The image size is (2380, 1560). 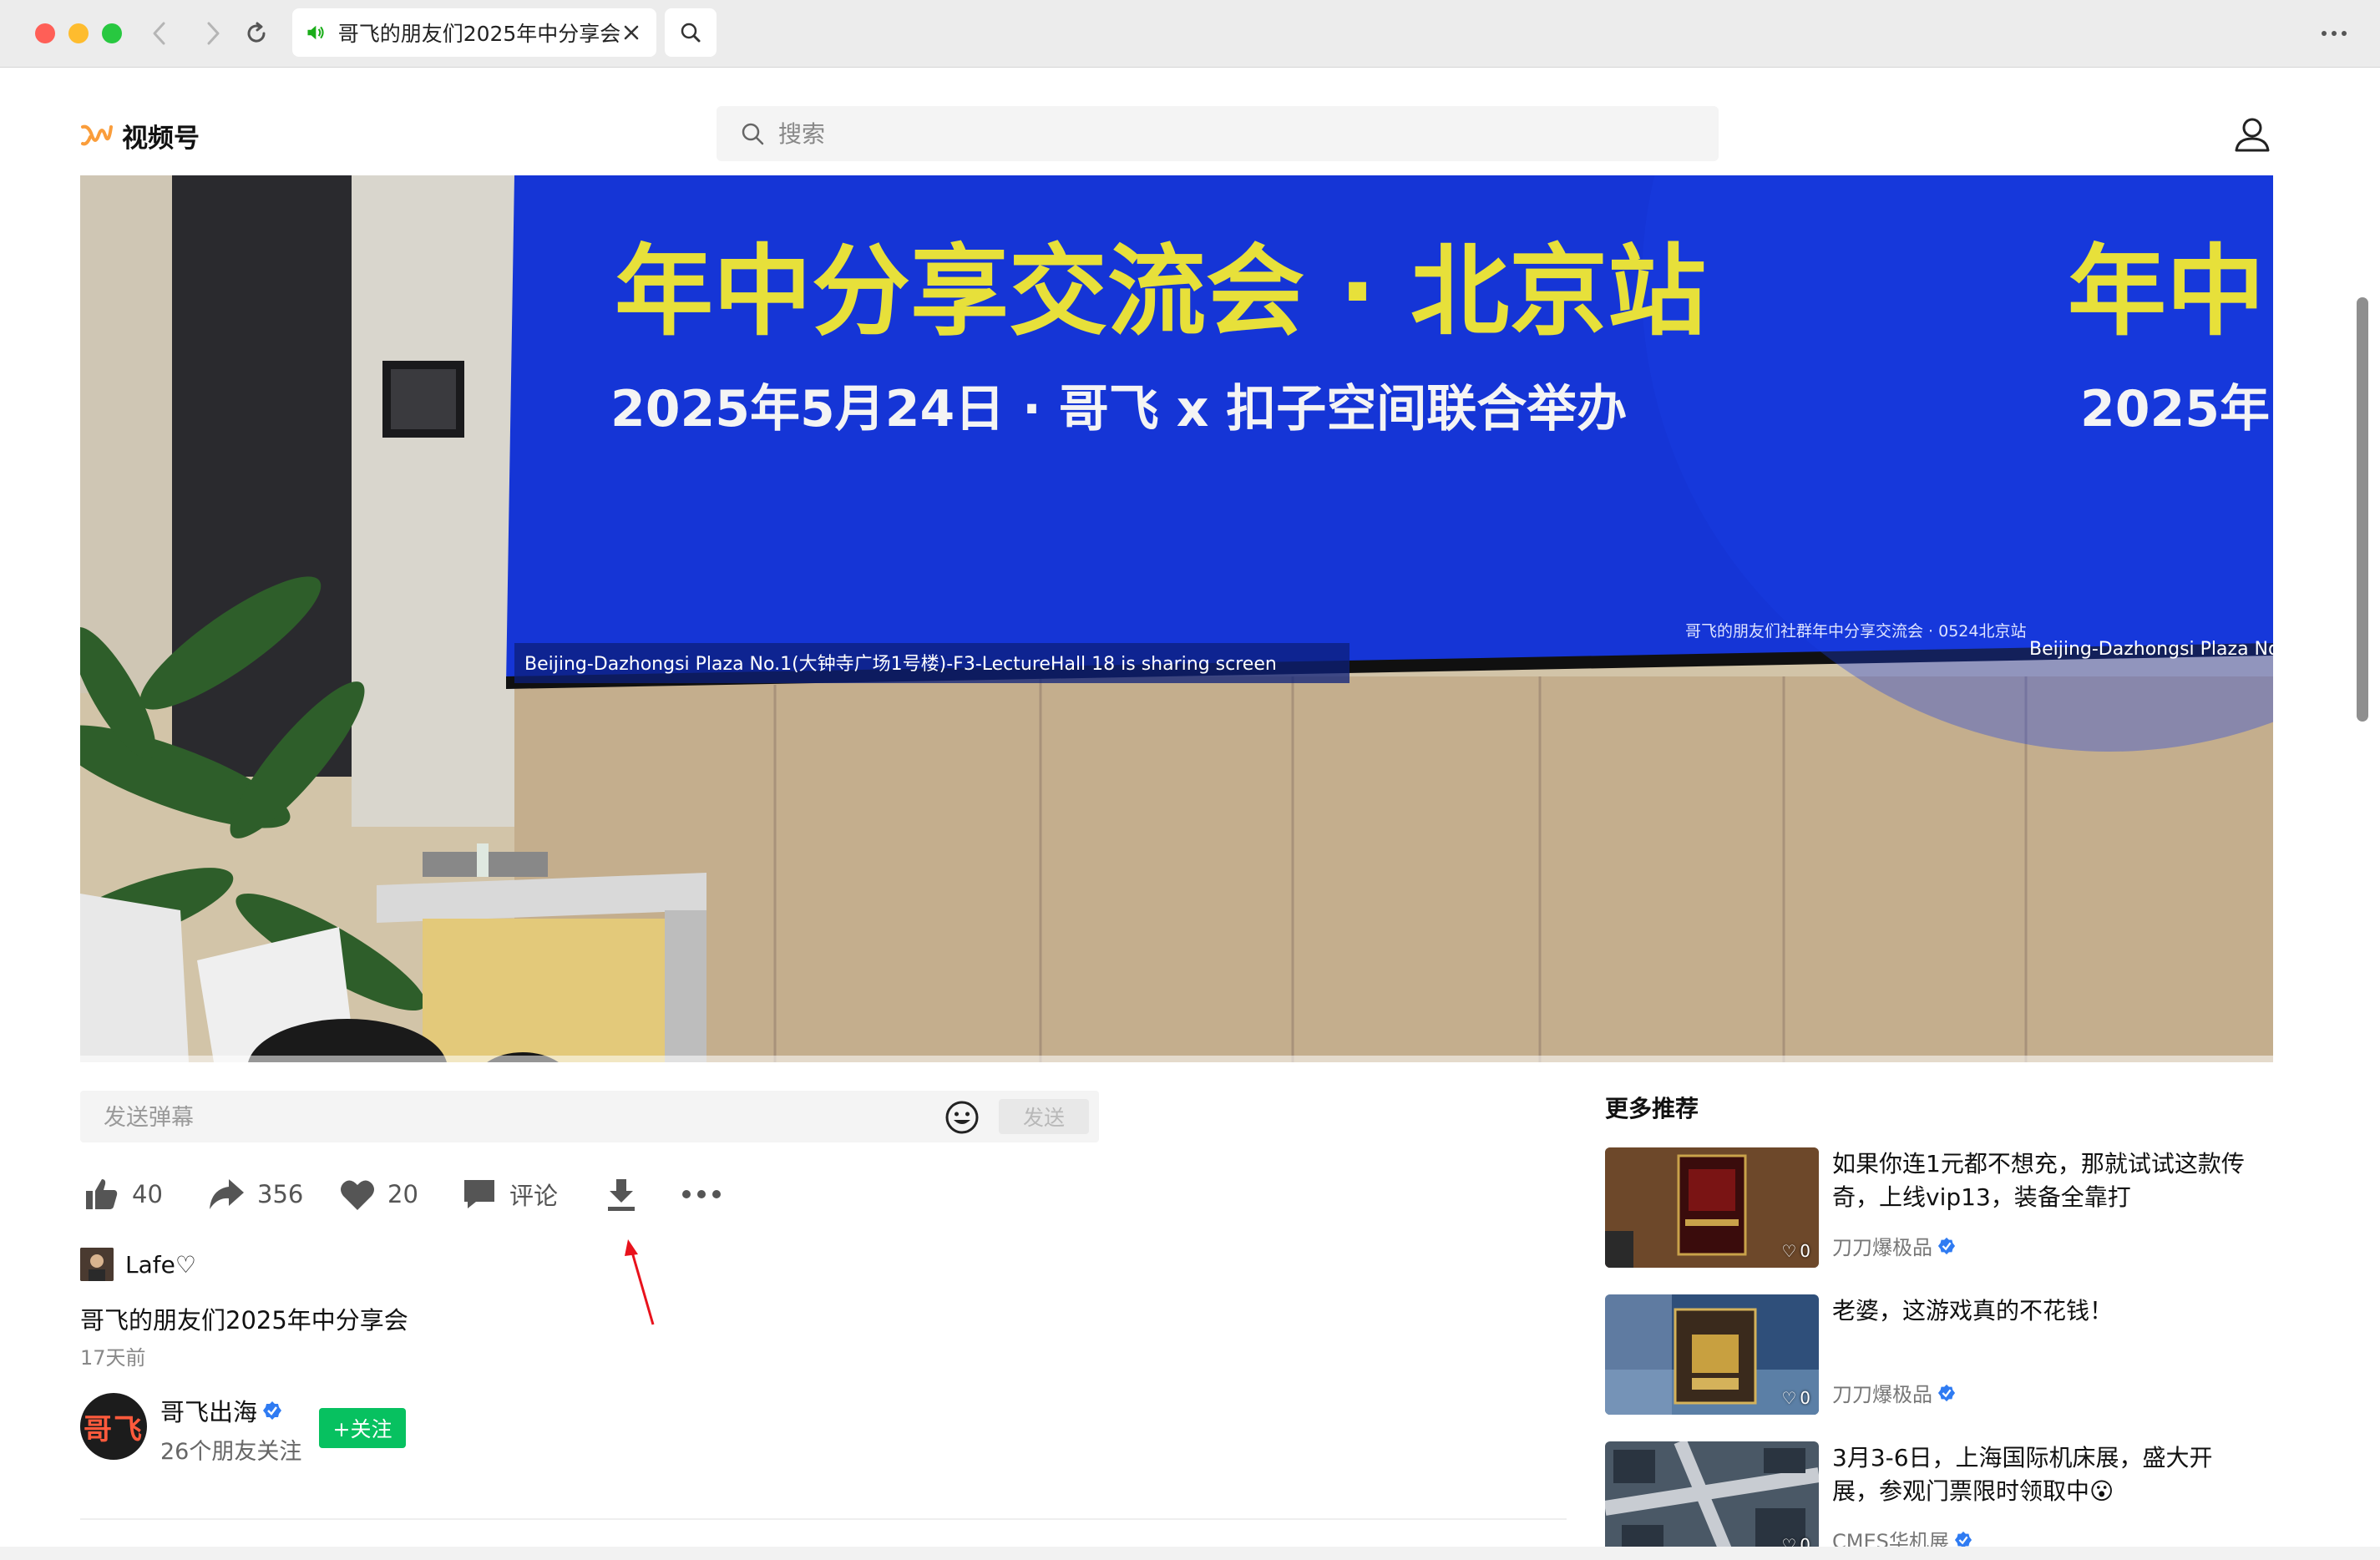 What do you see at coordinates (378, 1194) in the screenshot?
I see `favorite-button: 20` at bounding box center [378, 1194].